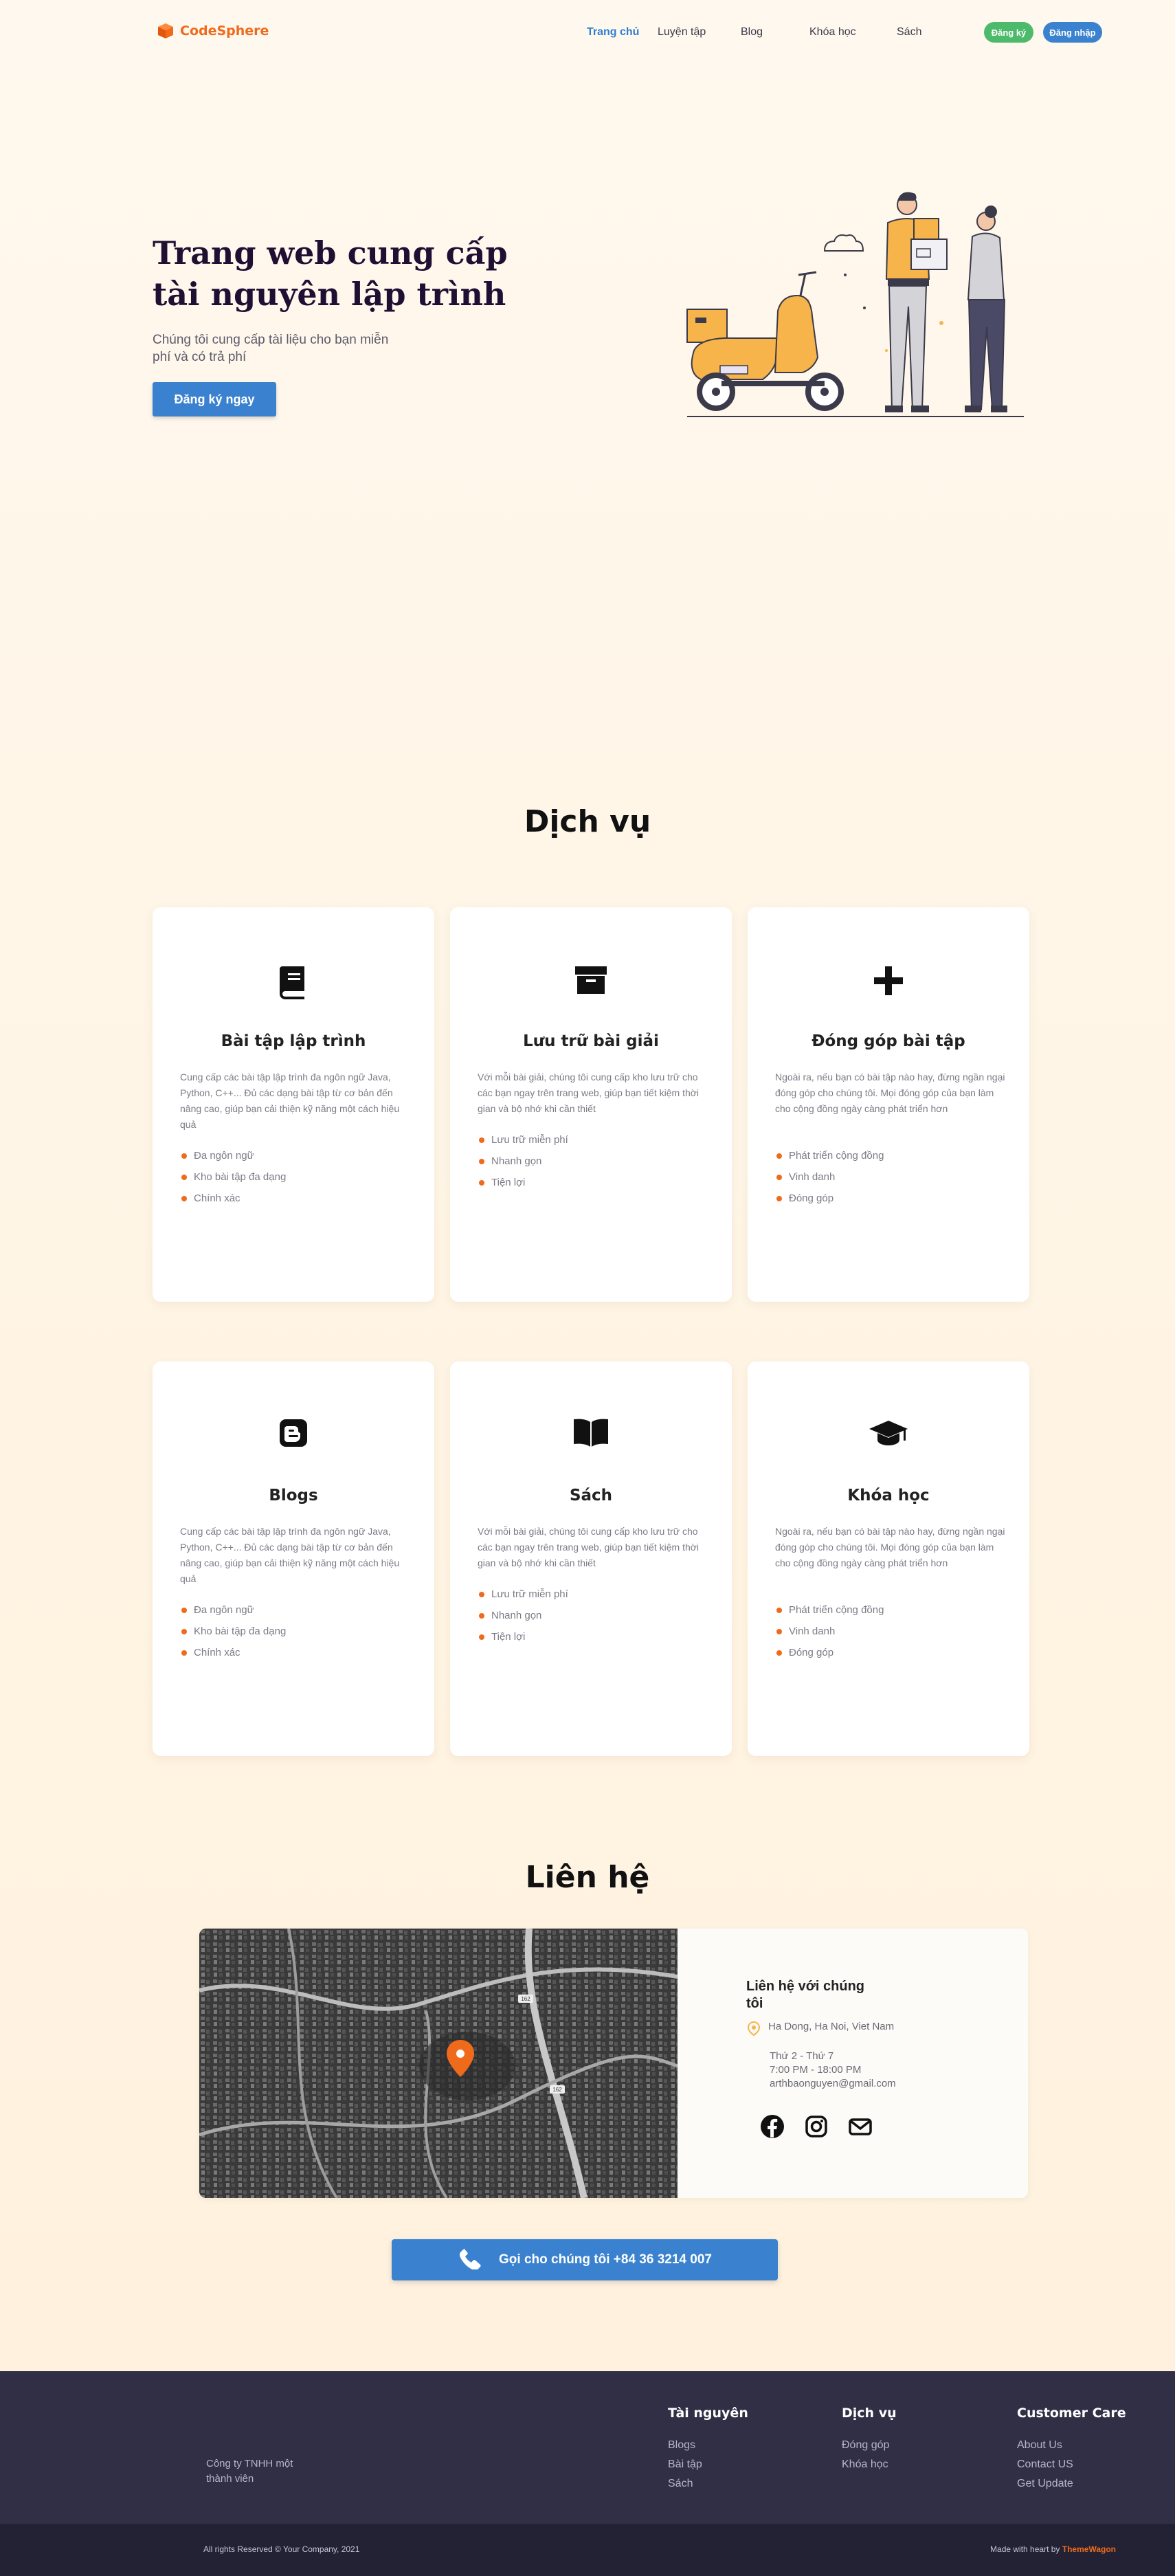 The width and height of the screenshot is (1175, 2576). Describe the element at coordinates (224, 1610) in the screenshot. I see `service-feature-label: Đa ngôn ngữ` at that location.